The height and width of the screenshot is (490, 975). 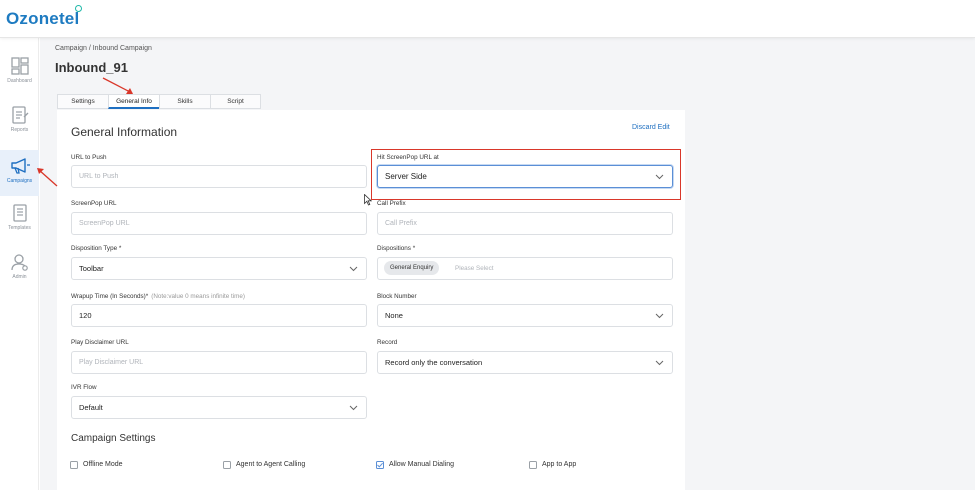 What do you see at coordinates (84, 387) in the screenshot?
I see `ivr-flow-label: IVR Flow` at bounding box center [84, 387].